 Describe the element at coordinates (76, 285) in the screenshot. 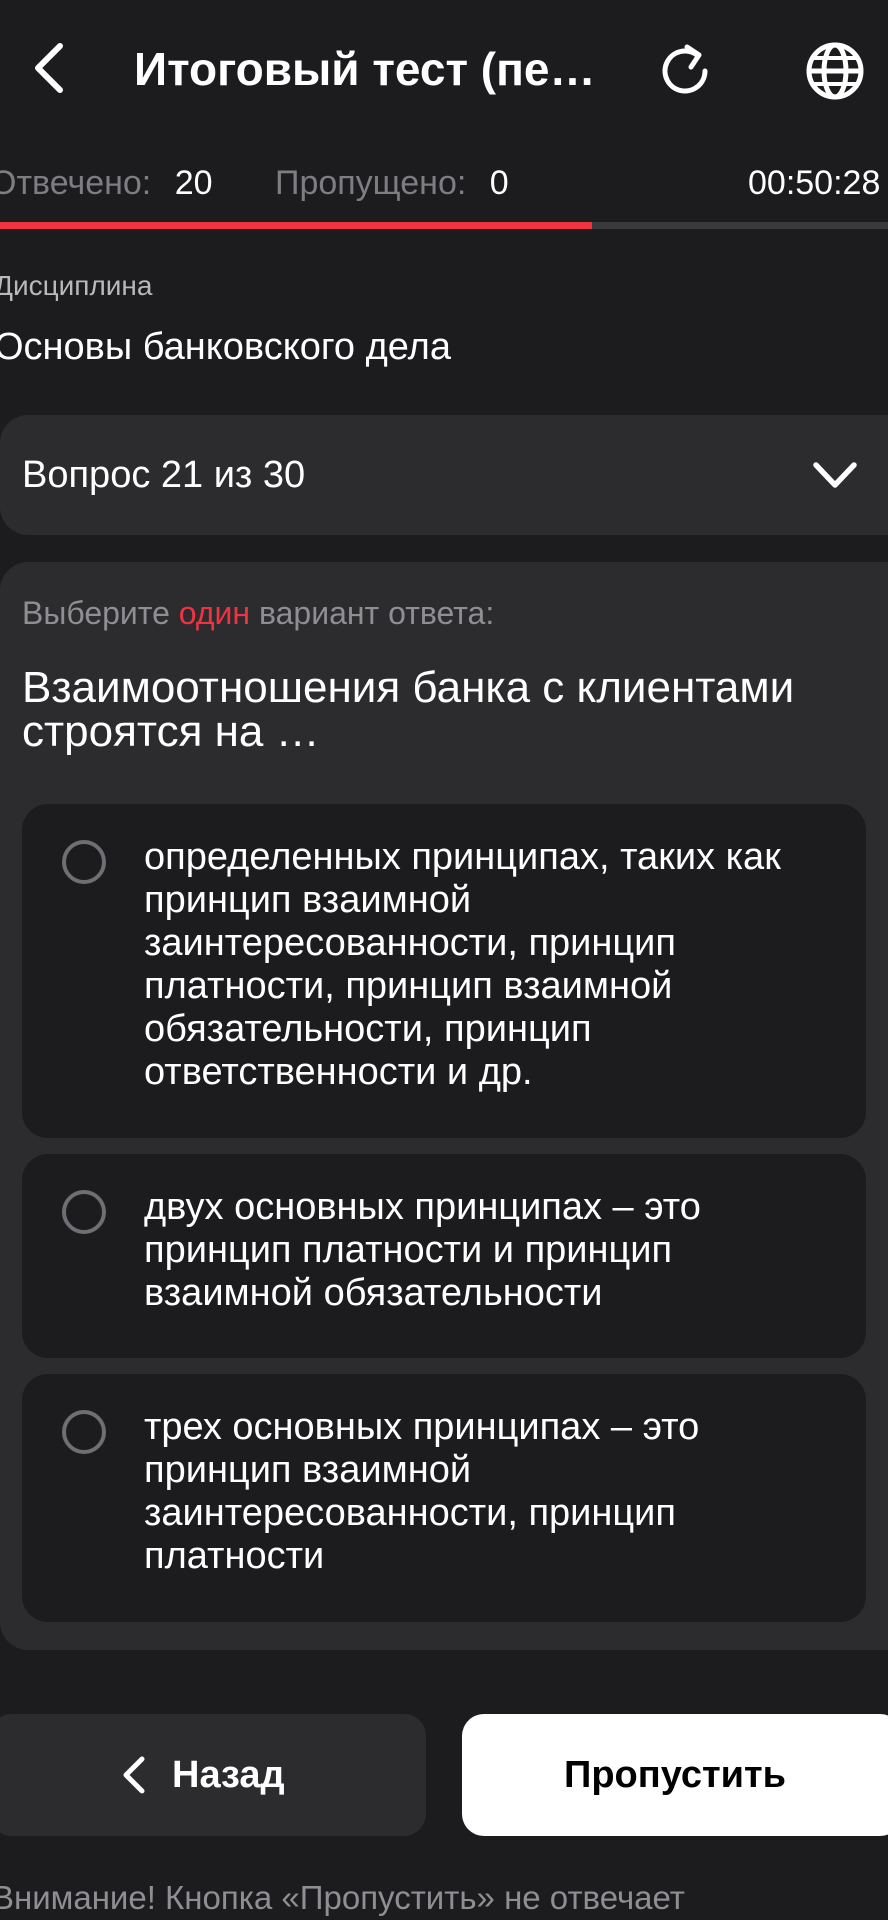

I see `discipline-label: Дисциплина` at that location.